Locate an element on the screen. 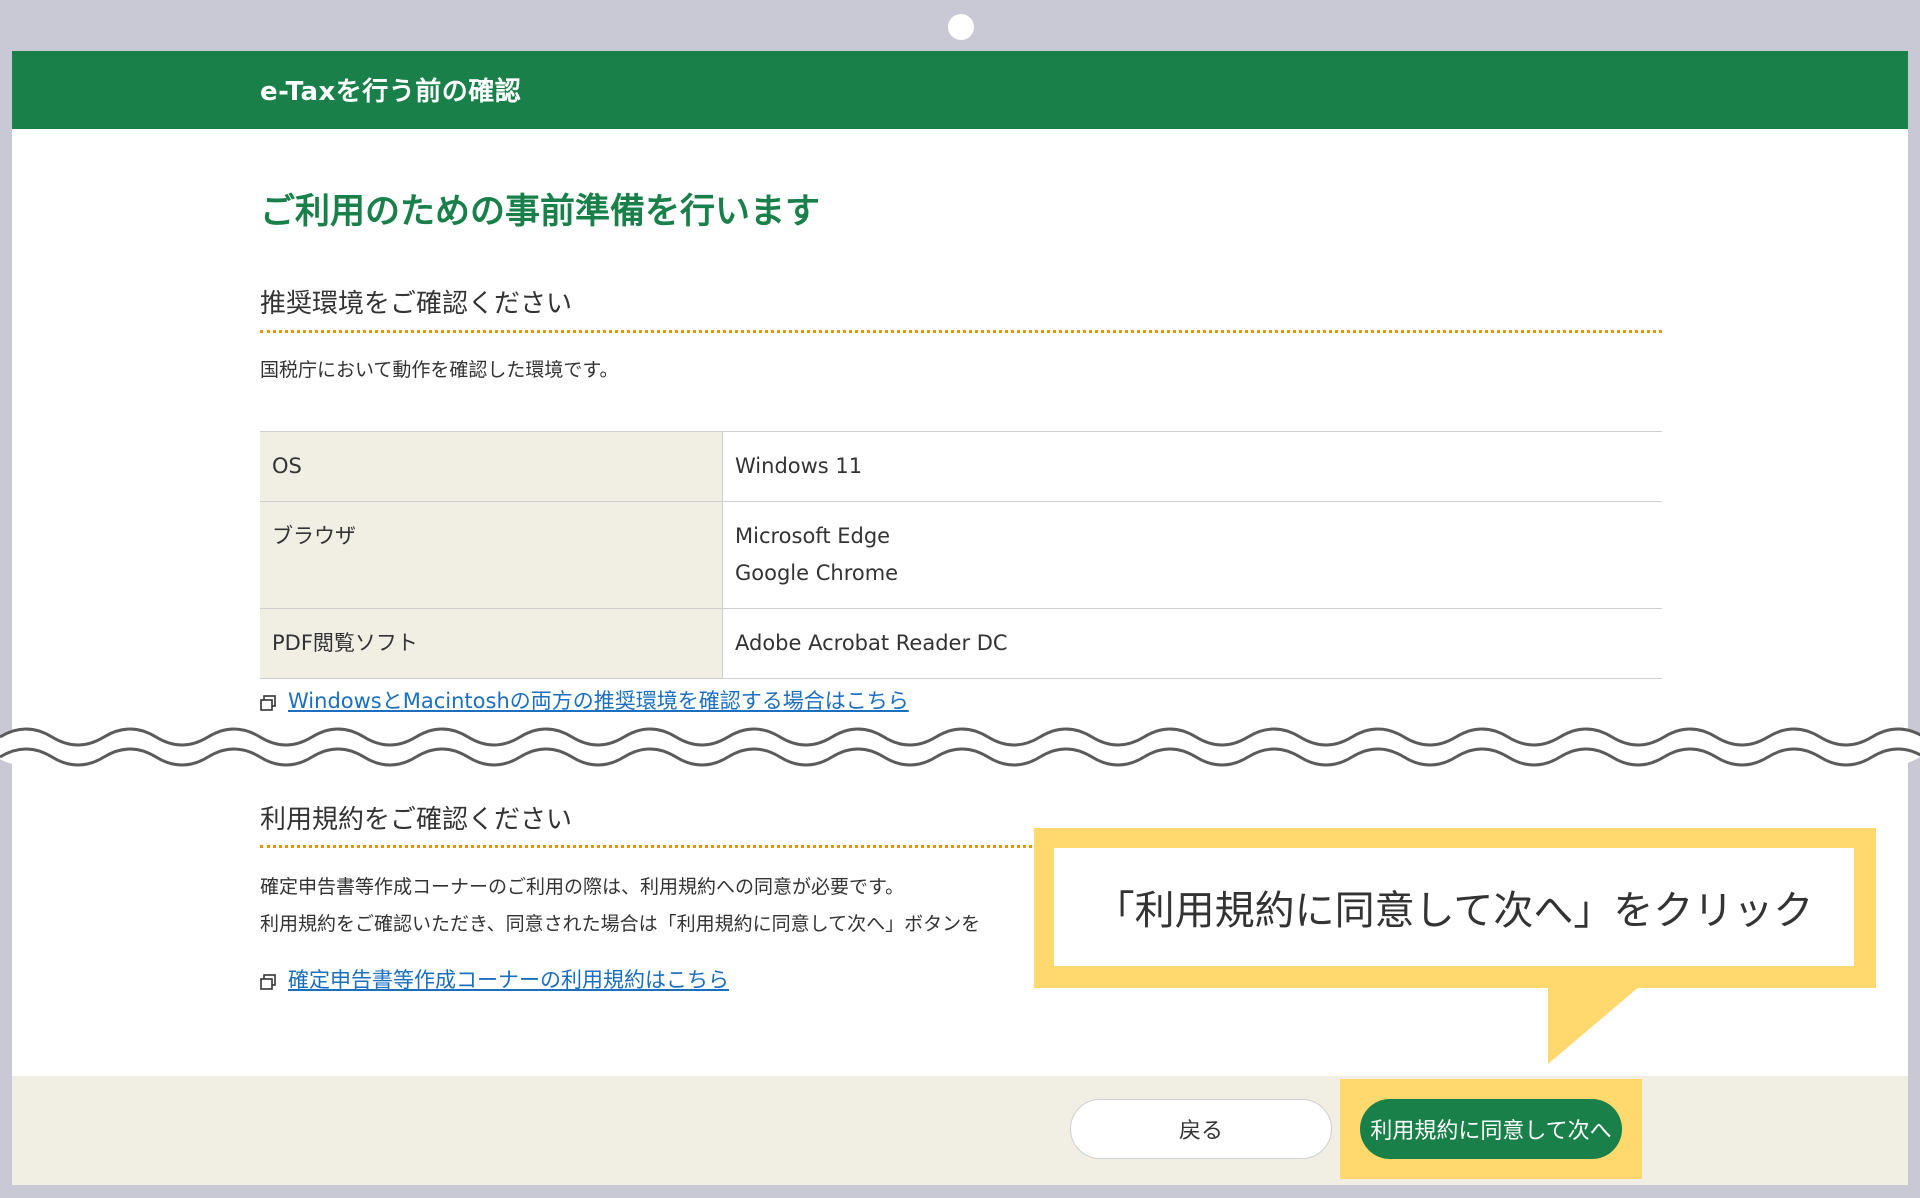 The image size is (1920, 1198). table-row: OS Windows 11 is located at coordinates (961, 466).